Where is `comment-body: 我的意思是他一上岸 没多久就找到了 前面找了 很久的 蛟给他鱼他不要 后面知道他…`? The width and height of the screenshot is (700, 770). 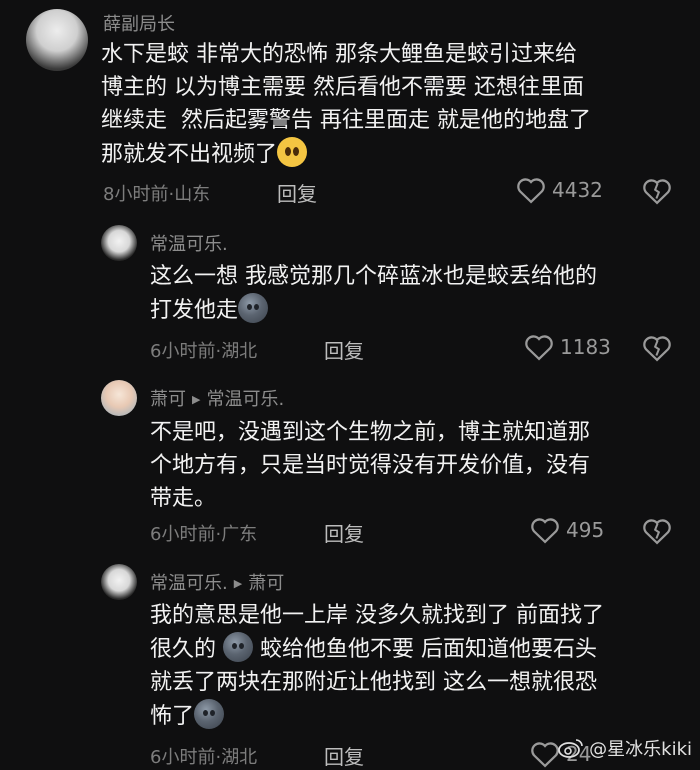
comment-body: 我的意思是他一上岸 没多久就找到了 前面找了 很久的 蛟给他鱼他不要 后面知道他… is located at coordinates (377, 666).